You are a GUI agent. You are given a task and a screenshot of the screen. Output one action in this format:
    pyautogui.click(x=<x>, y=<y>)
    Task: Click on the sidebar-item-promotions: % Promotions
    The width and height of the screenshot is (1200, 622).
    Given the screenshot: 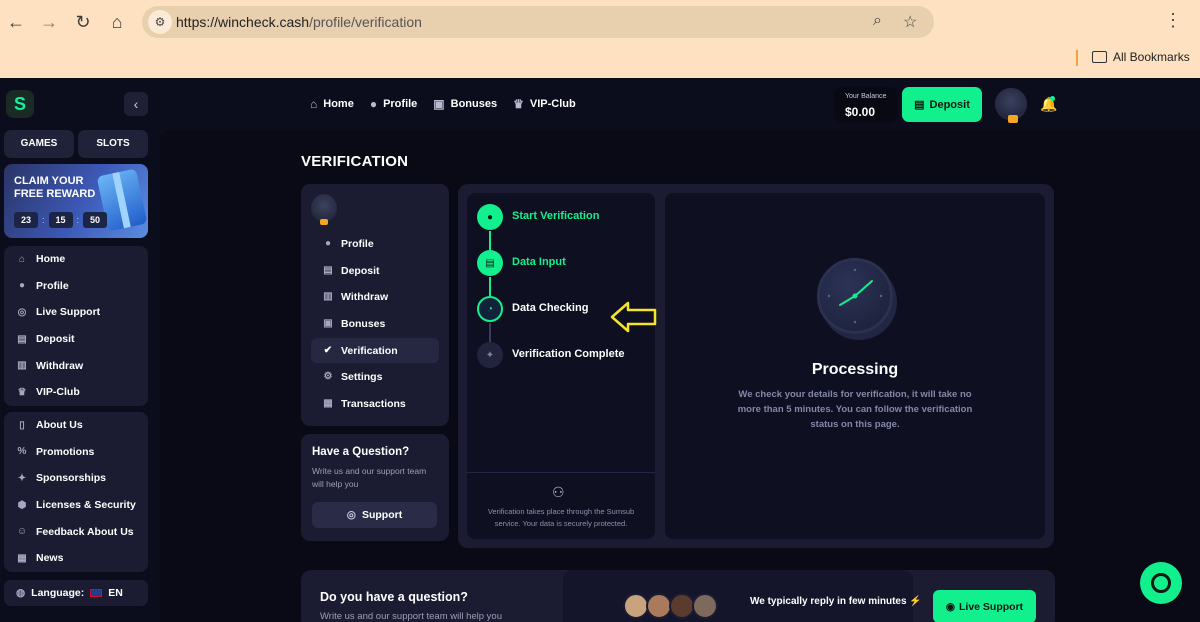 What is the action you would take?
    pyautogui.click(x=76, y=452)
    